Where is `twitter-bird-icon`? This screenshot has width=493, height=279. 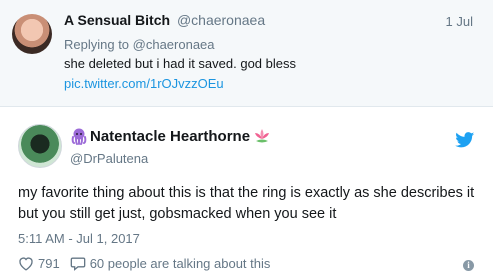
twitter-bird-icon is located at coordinates (465, 140).